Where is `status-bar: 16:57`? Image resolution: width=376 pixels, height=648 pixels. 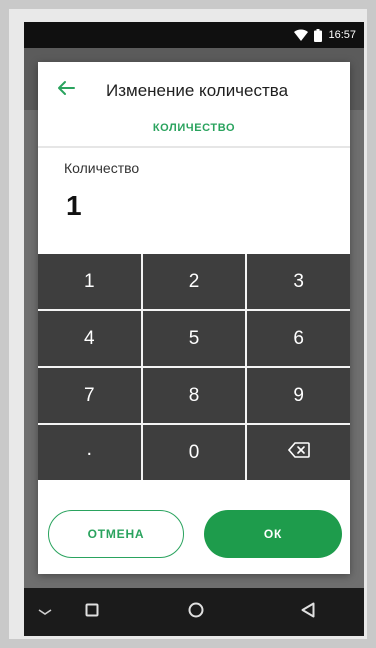 status-bar: 16:57 is located at coordinates (194, 35).